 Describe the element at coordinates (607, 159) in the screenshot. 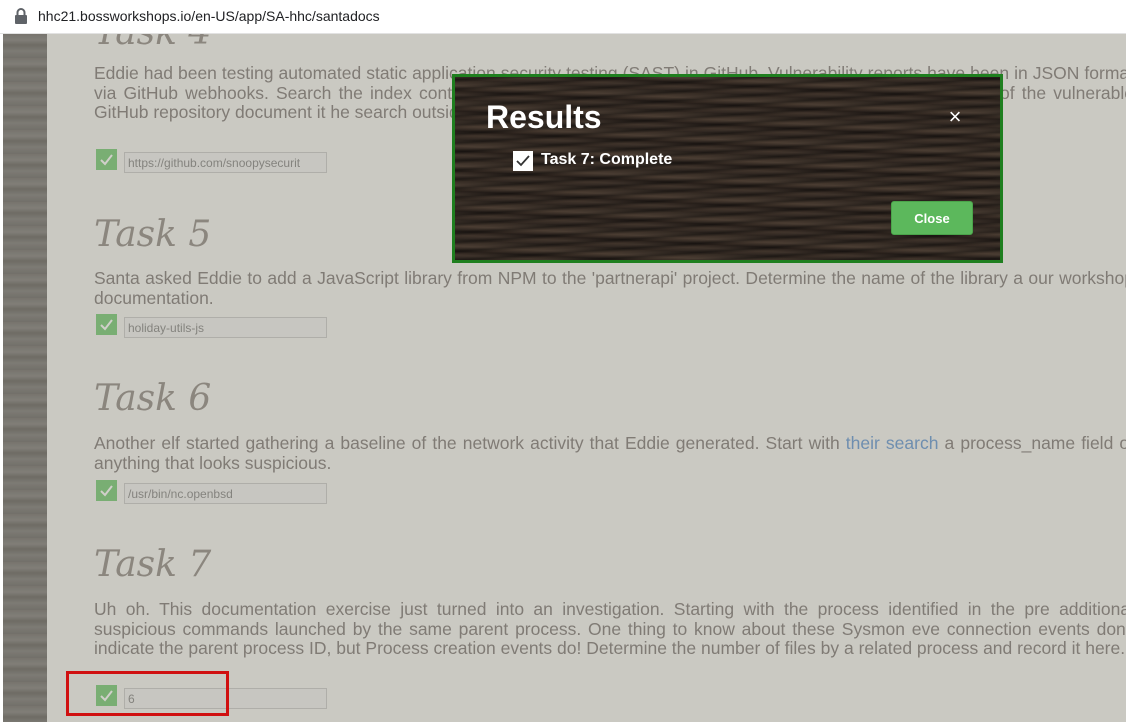

I see `result-label: Task 7: Complete` at that location.